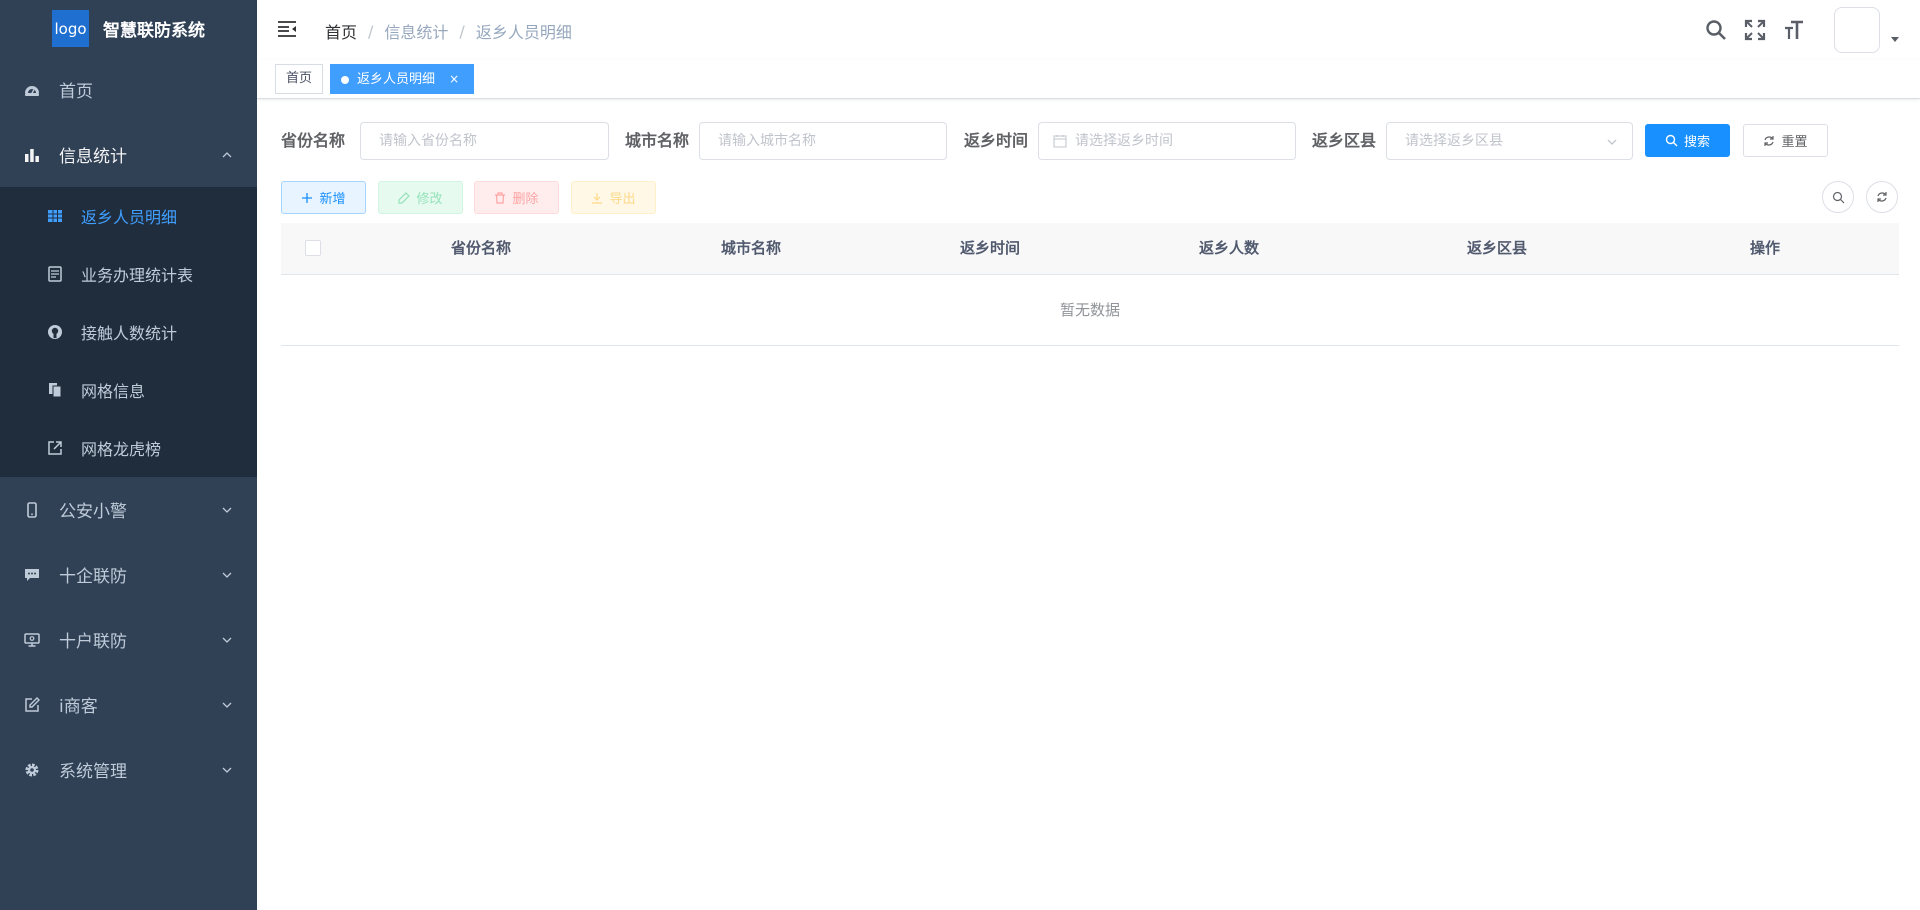 This screenshot has height=910, width=1920. Describe the element at coordinates (1895, 39) in the screenshot. I see `caret-down-icon` at that location.